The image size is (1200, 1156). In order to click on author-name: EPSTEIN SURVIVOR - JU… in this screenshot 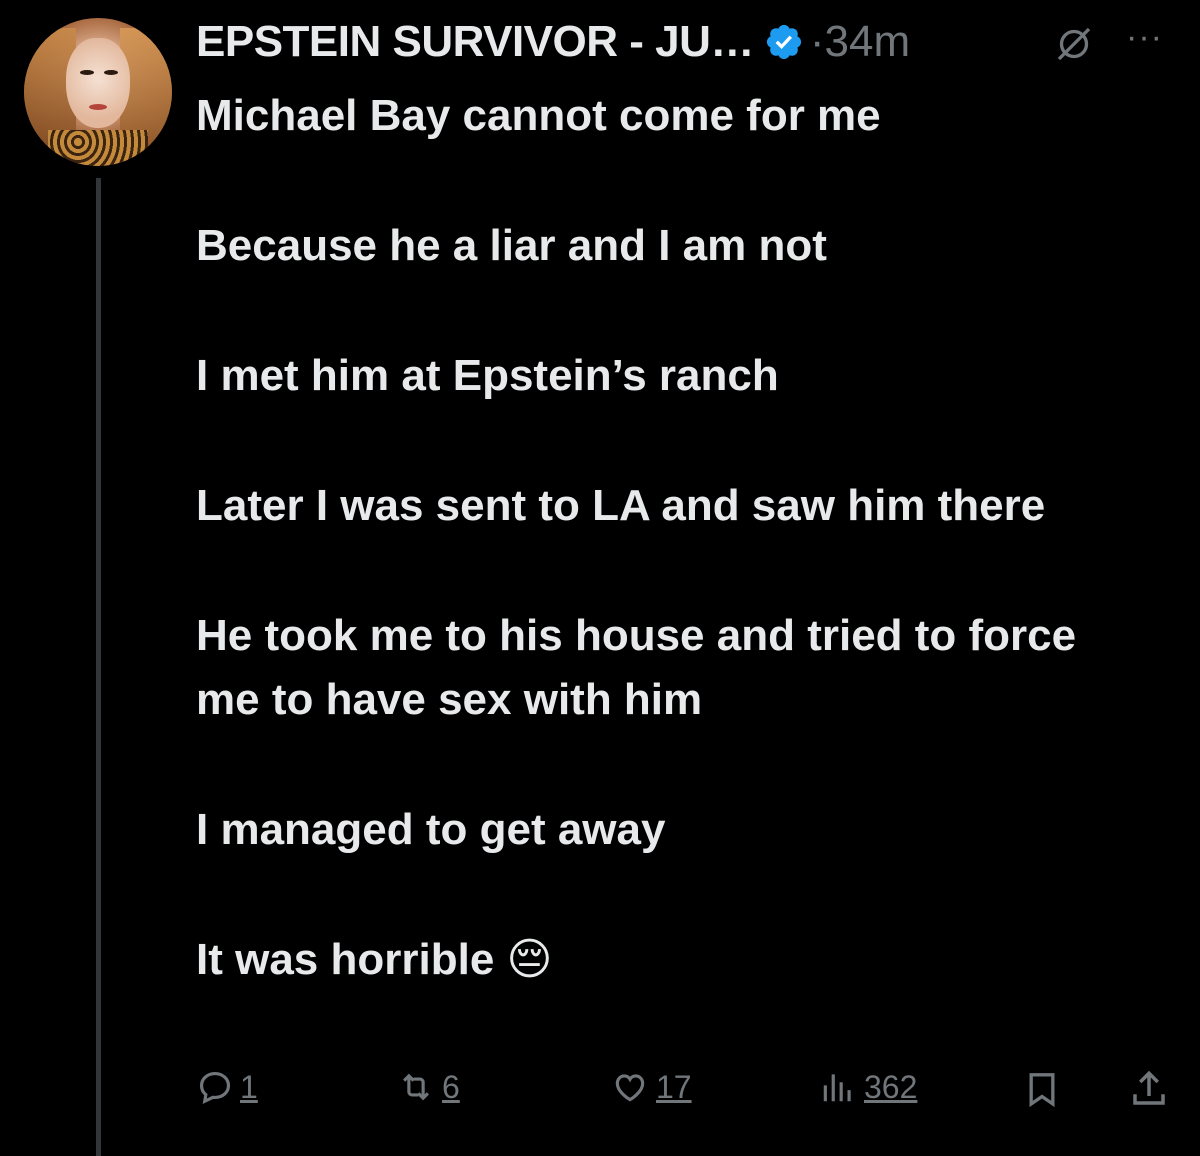, I will do `click(475, 42)`.